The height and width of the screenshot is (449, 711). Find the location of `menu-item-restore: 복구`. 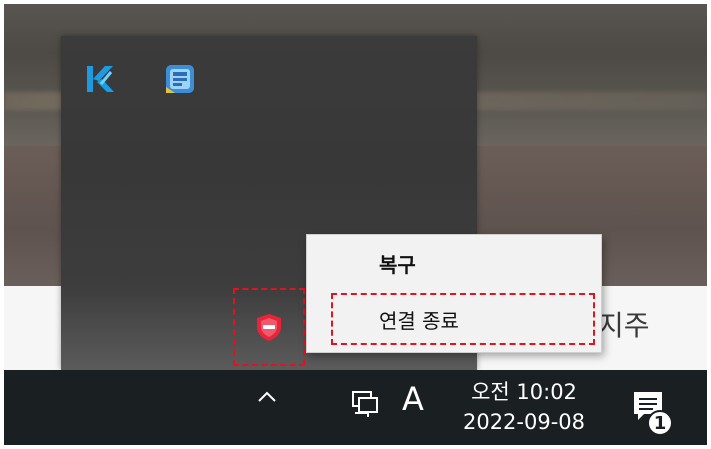

menu-item-restore: 복구 is located at coordinates (454, 263).